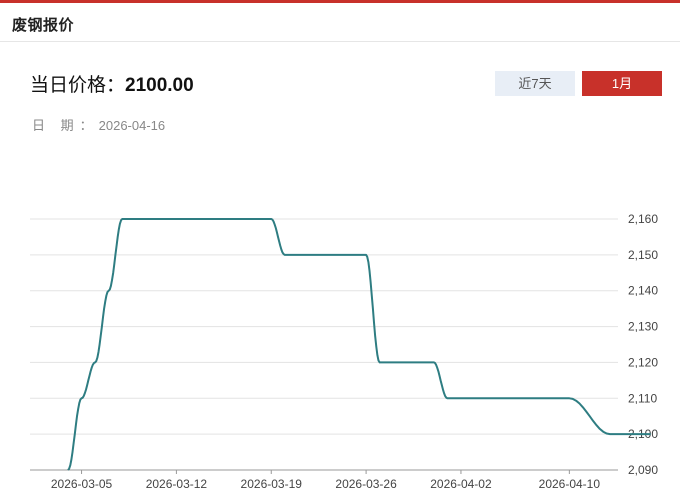  I want to click on y-tick-label: 2,130, so click(643, 327).